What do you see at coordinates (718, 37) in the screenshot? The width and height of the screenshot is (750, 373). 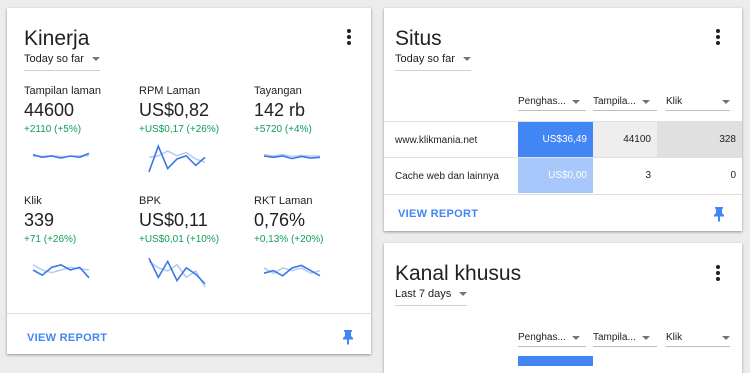 I see `situs-more-icon` at bounding box center [718, 37].